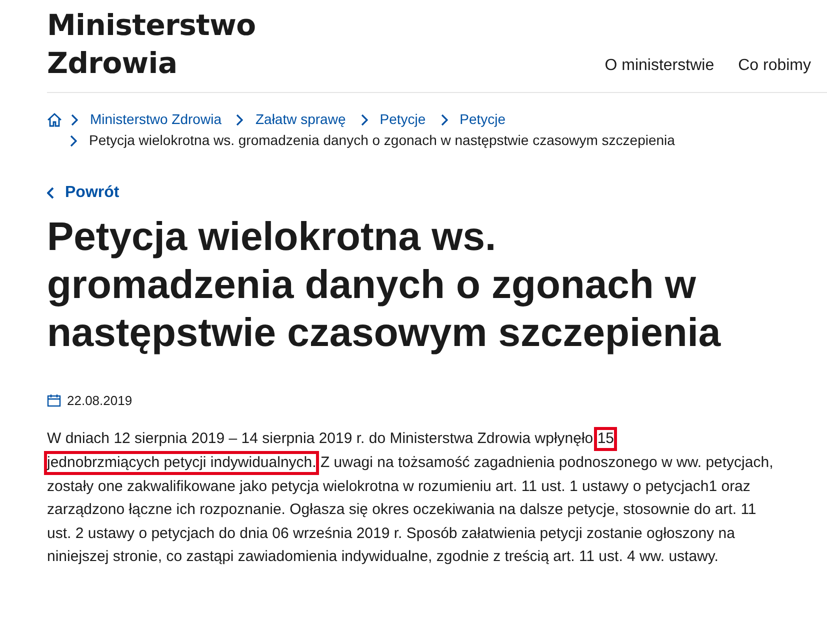 The height and width of the screenshot is (617, 827). I want to click on breadcrumb-link: Ministerstwo Zdrowia, so click(156, 119).